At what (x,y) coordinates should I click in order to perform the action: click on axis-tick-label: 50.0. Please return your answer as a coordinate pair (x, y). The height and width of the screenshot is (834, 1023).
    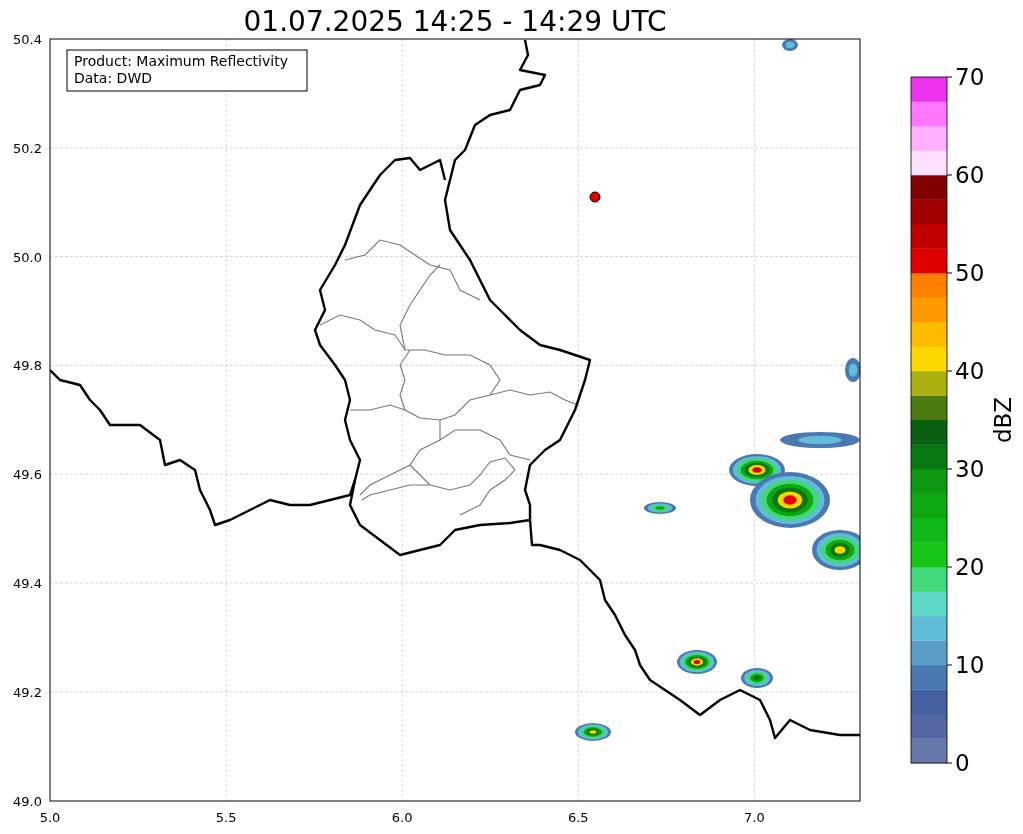
    Looking at the image, I should click on (27, 257).